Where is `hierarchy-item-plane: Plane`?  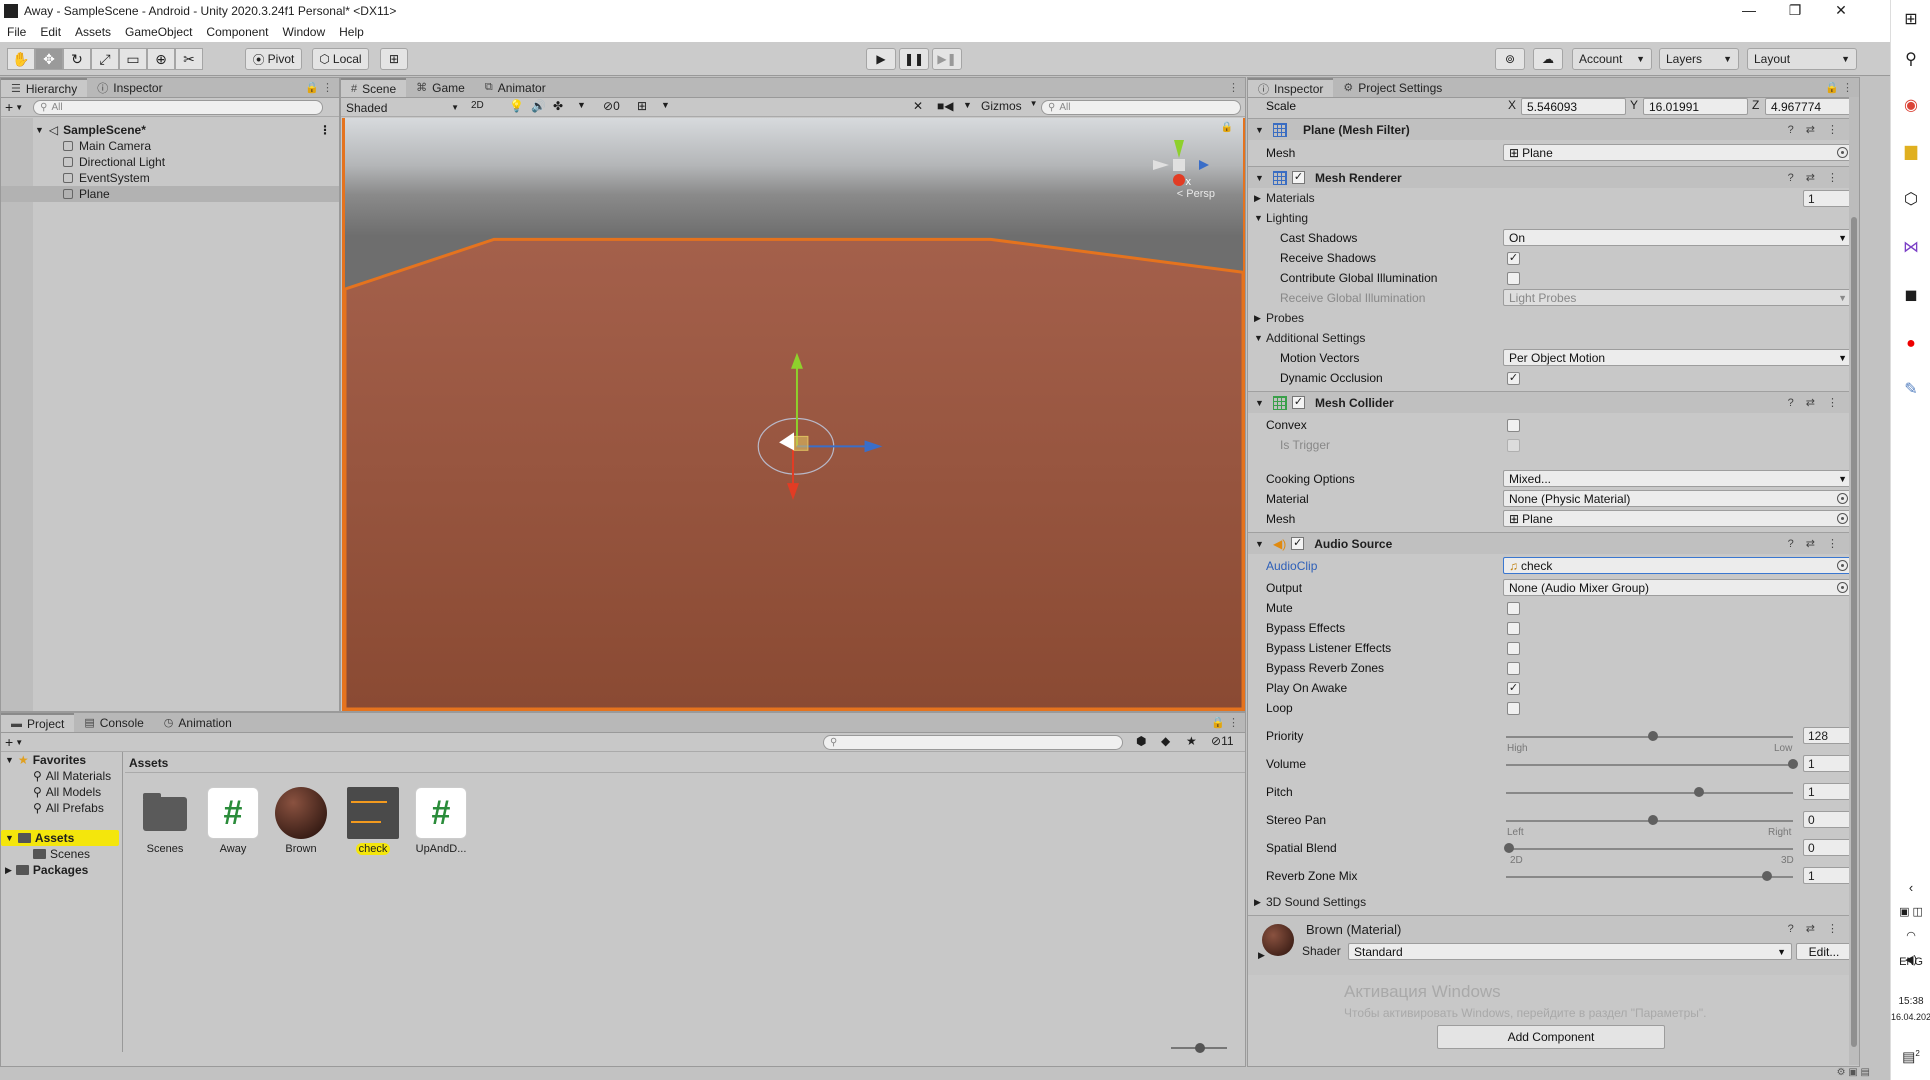
hierarchy-item-plane: Plane is located at coordinates (170, 194).